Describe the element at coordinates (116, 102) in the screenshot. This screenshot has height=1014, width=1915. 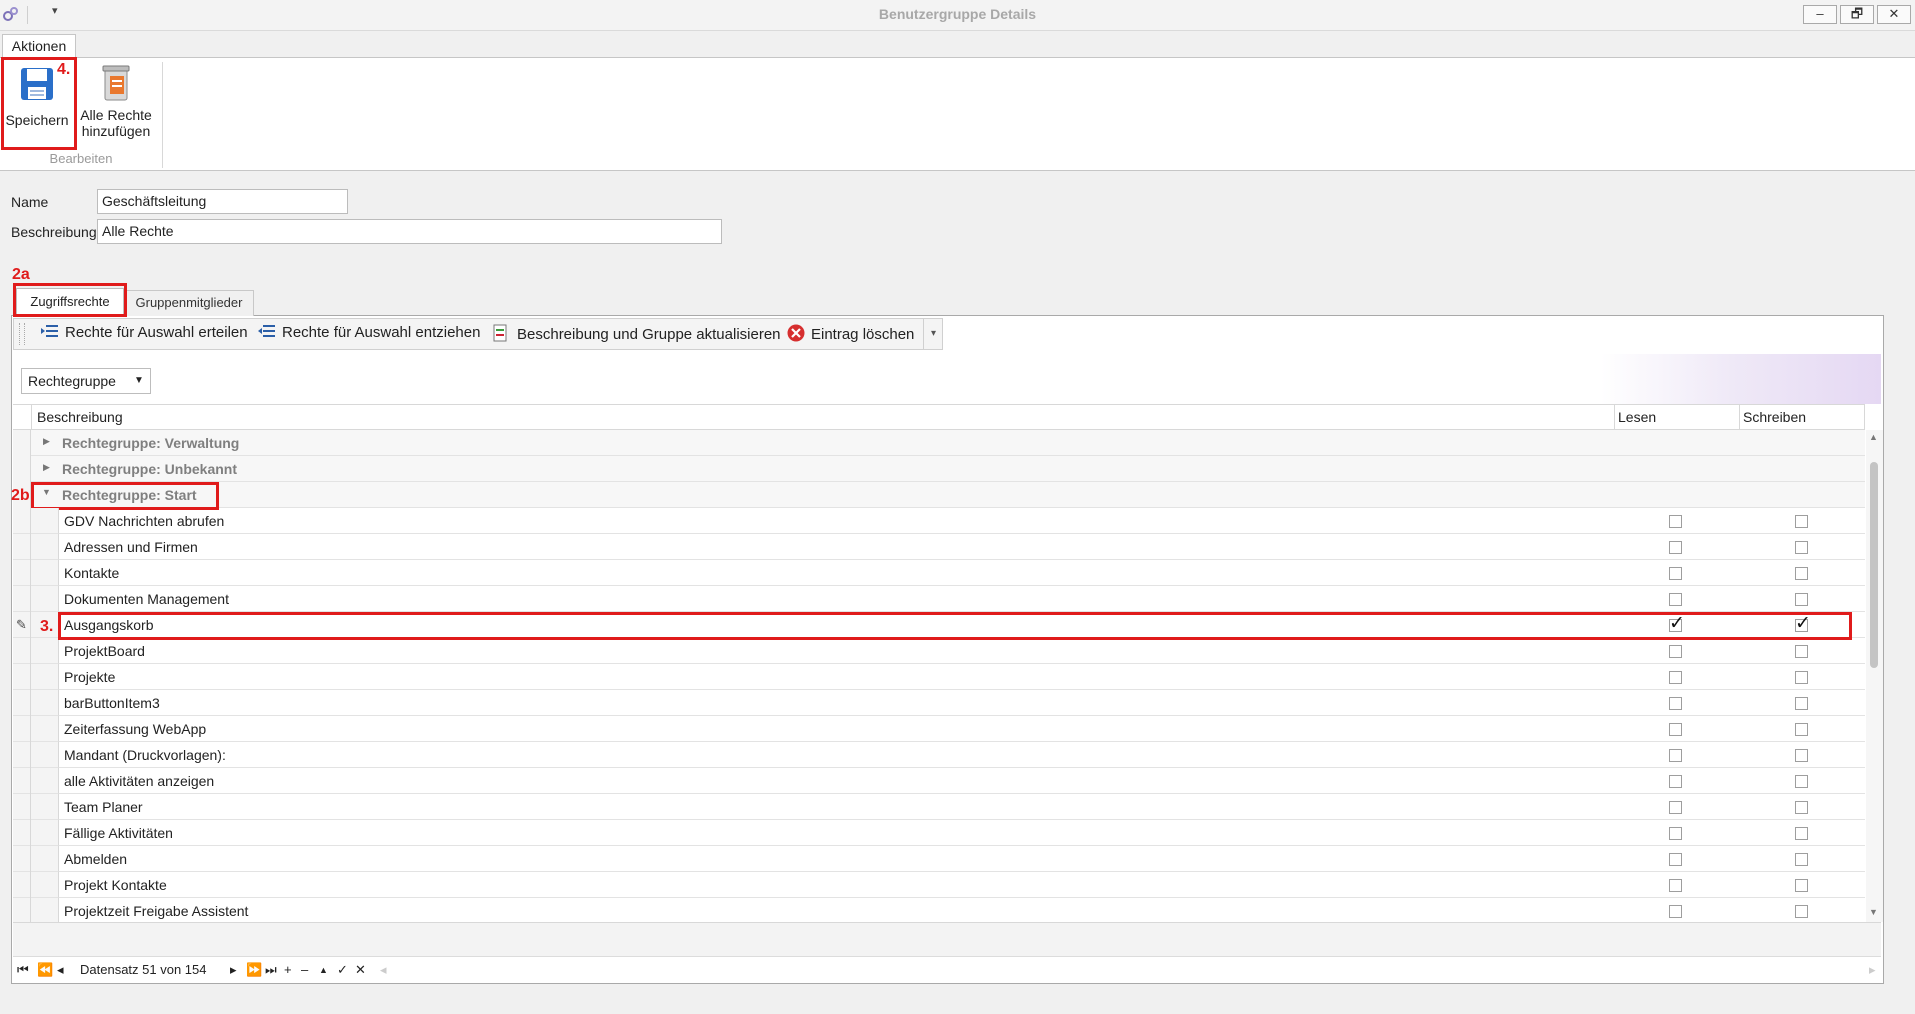
I see `alle-rechte-hinzufuegen-button: Alle Rechte hinzufügen` at that location.